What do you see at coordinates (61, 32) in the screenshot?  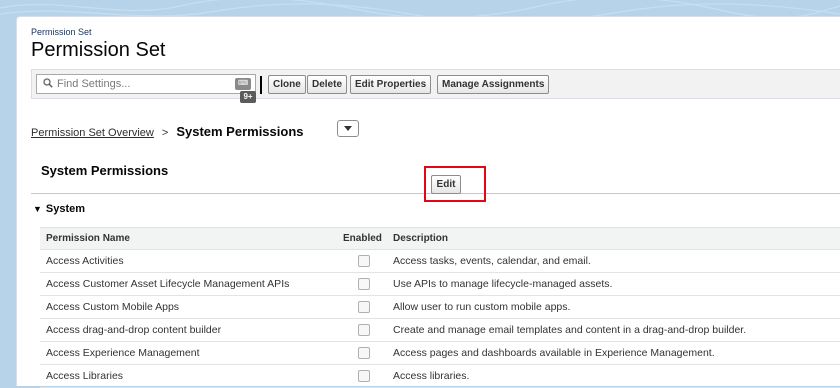 I see `object-type-label: Permission Set` at bounding box center [61, 32].